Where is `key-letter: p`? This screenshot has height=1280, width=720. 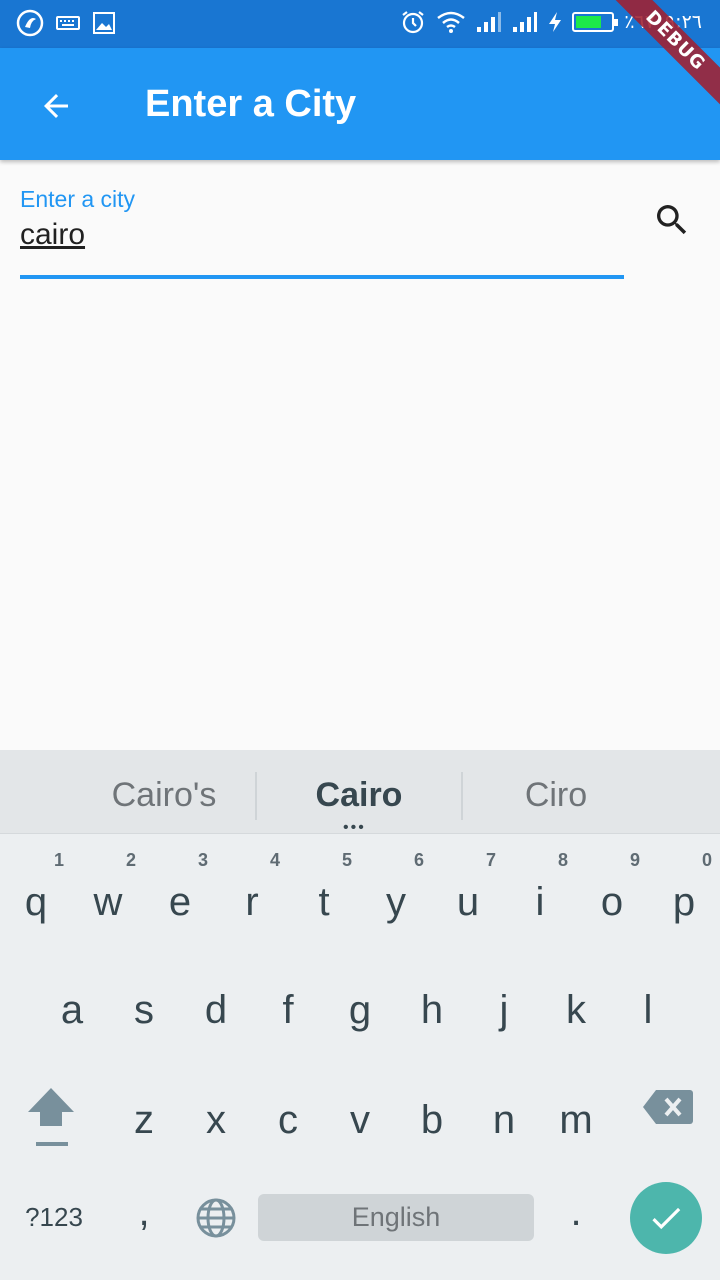 key-letter: p is located at coordinates (684, 902).